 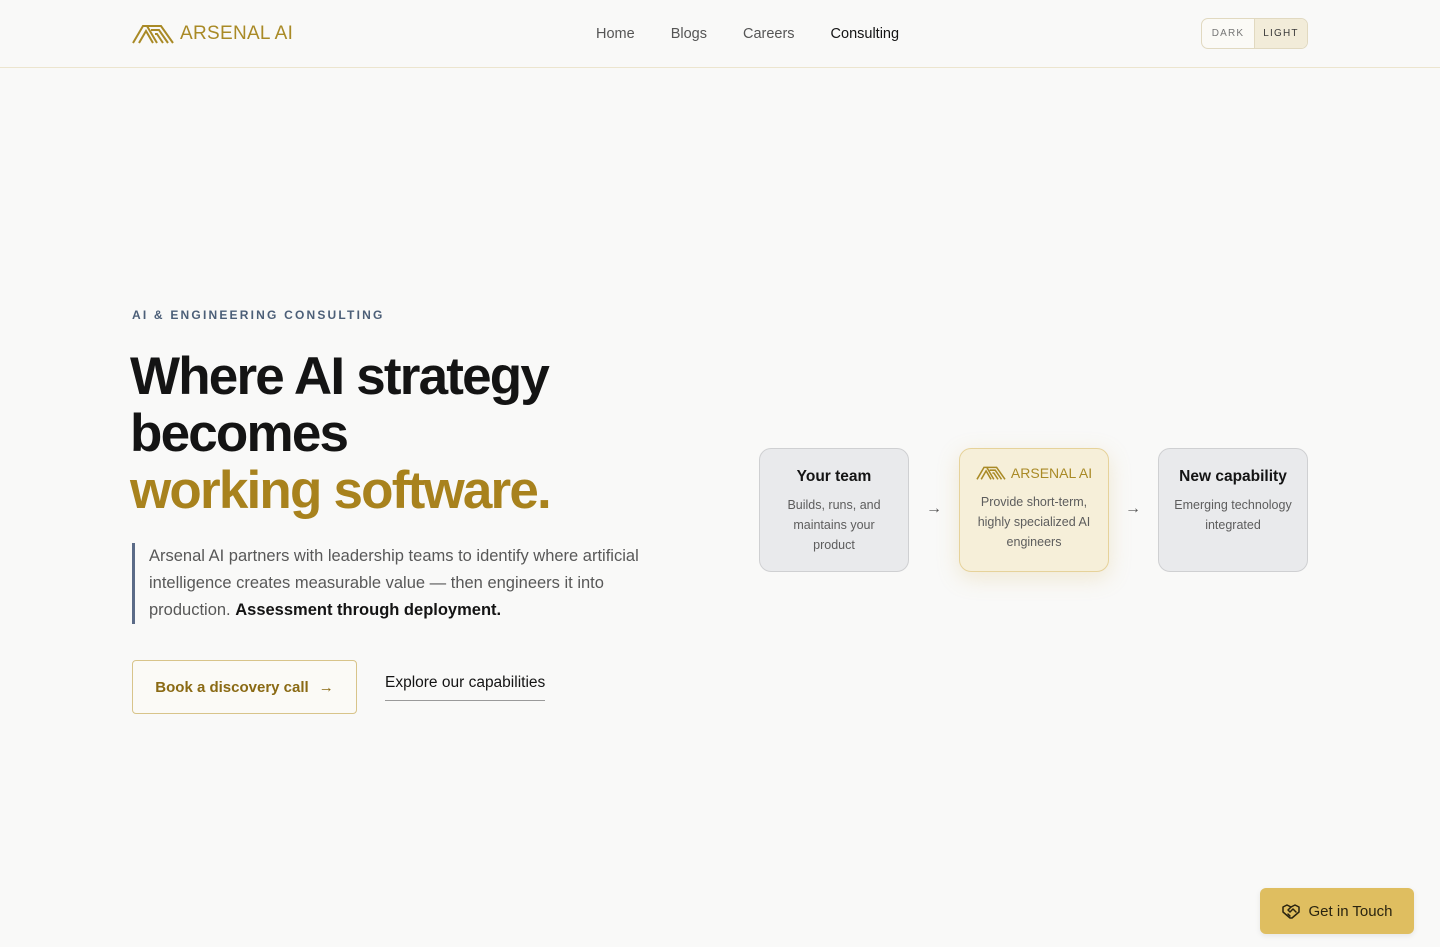 What do you see at coordinates (237, 33) in the screenshot?
I see `brand-name: ARSENAL AI` at bounding box center [237, 33].